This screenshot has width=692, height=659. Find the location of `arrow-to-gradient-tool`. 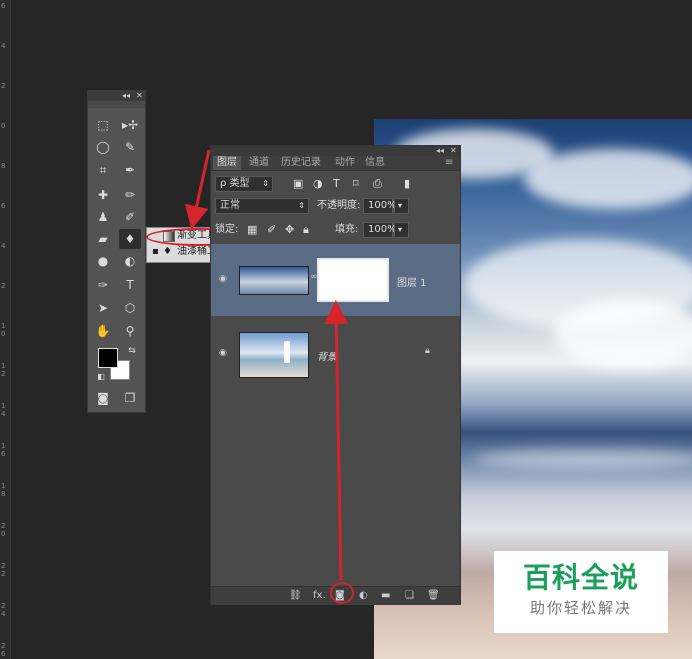

arrow-to-gradient-tool is located at coordinates (197, 189).